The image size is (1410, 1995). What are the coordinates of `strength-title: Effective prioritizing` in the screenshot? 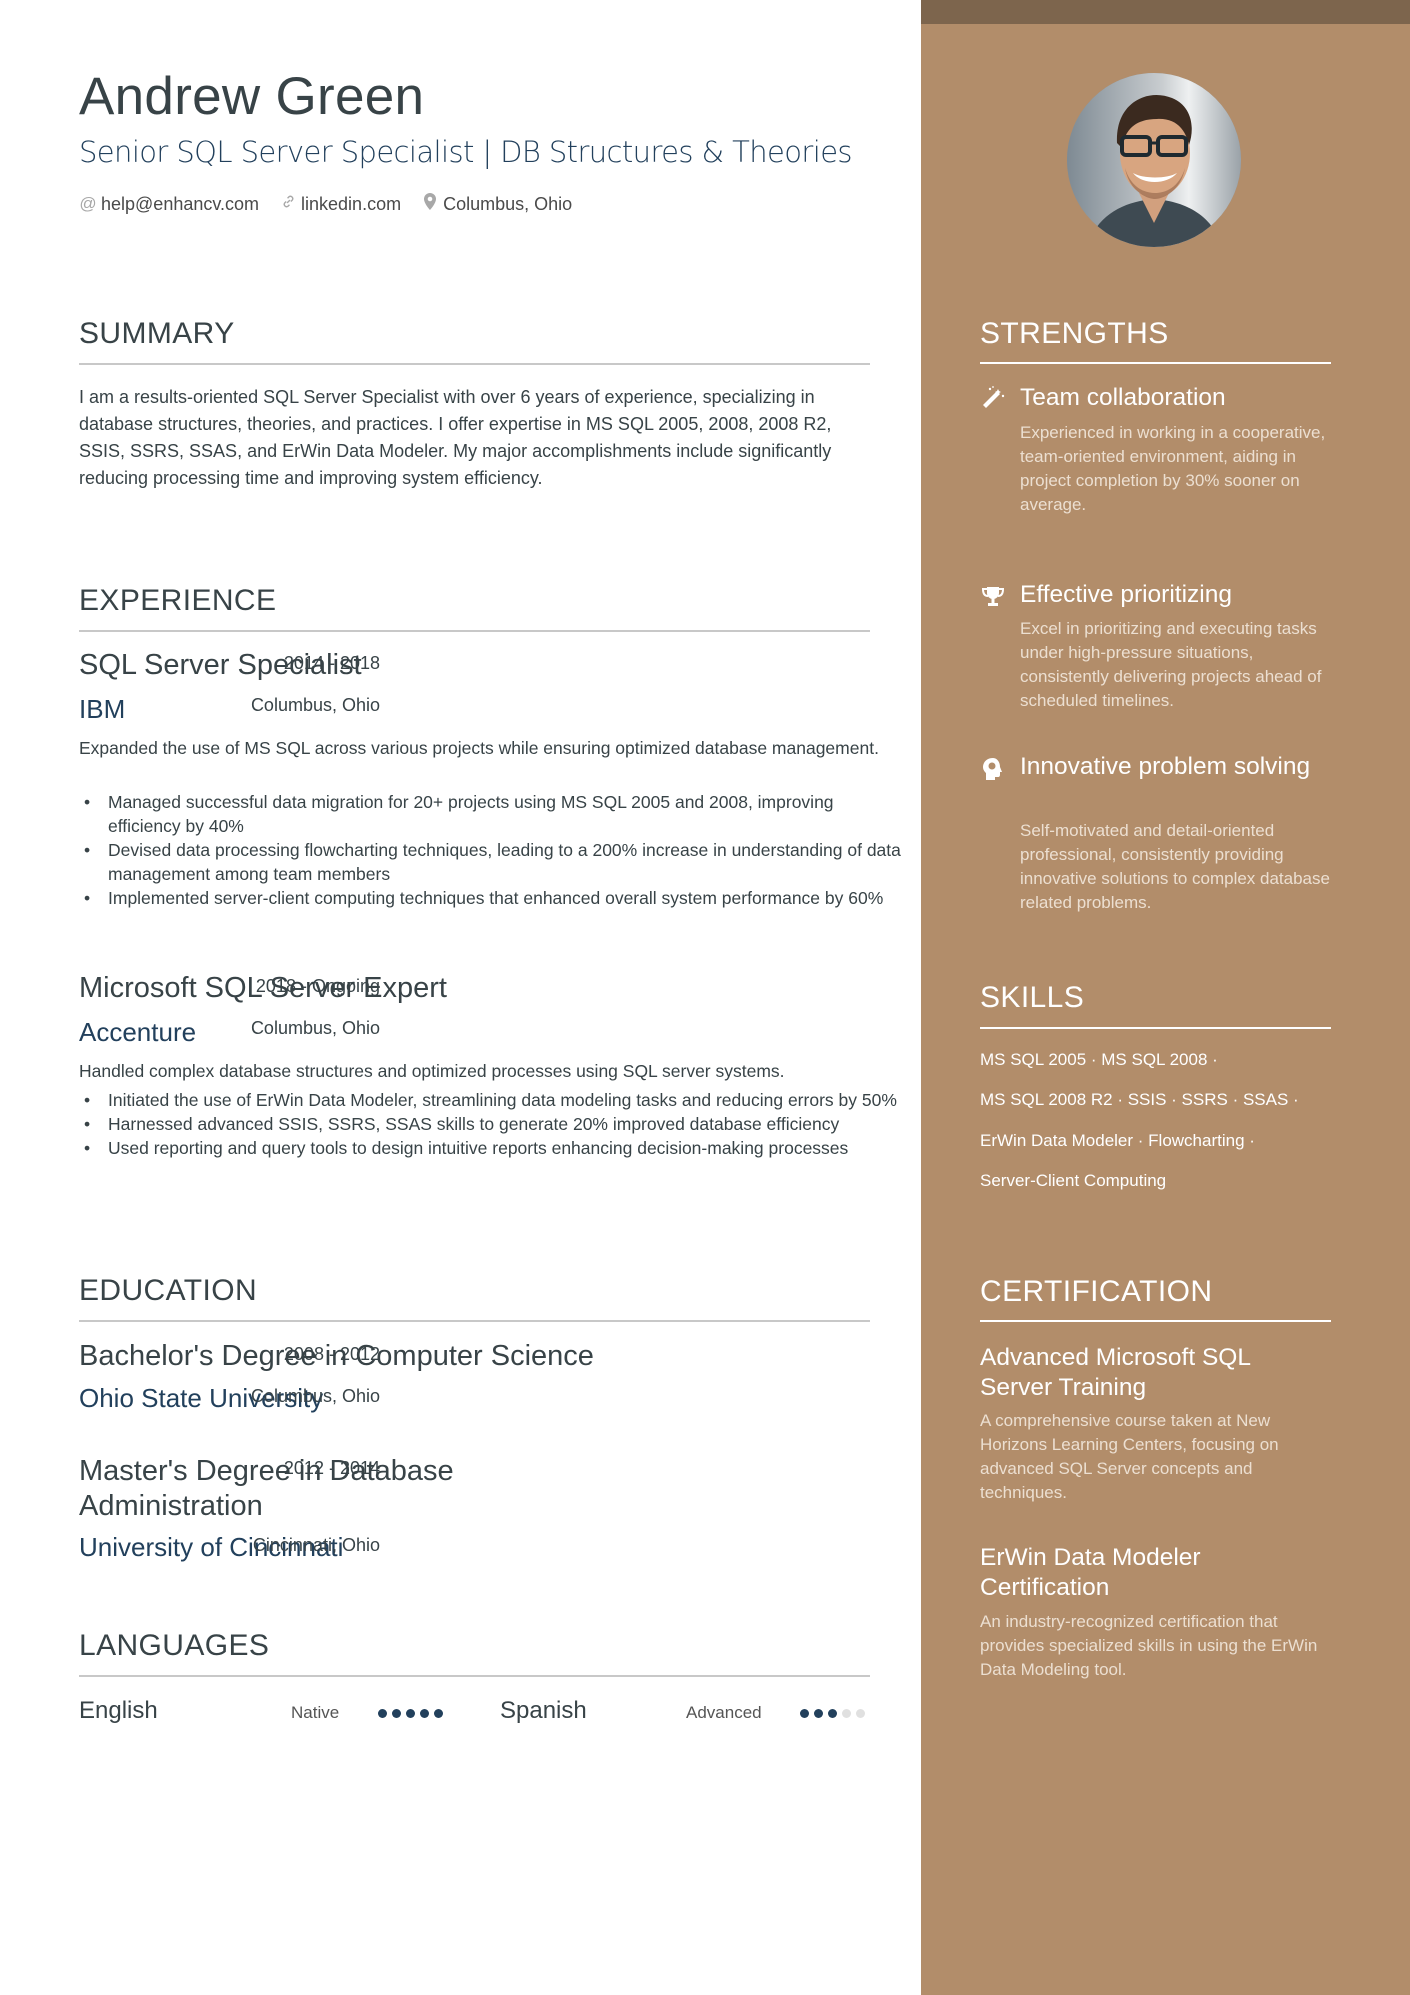 It's located at (1126, 594).